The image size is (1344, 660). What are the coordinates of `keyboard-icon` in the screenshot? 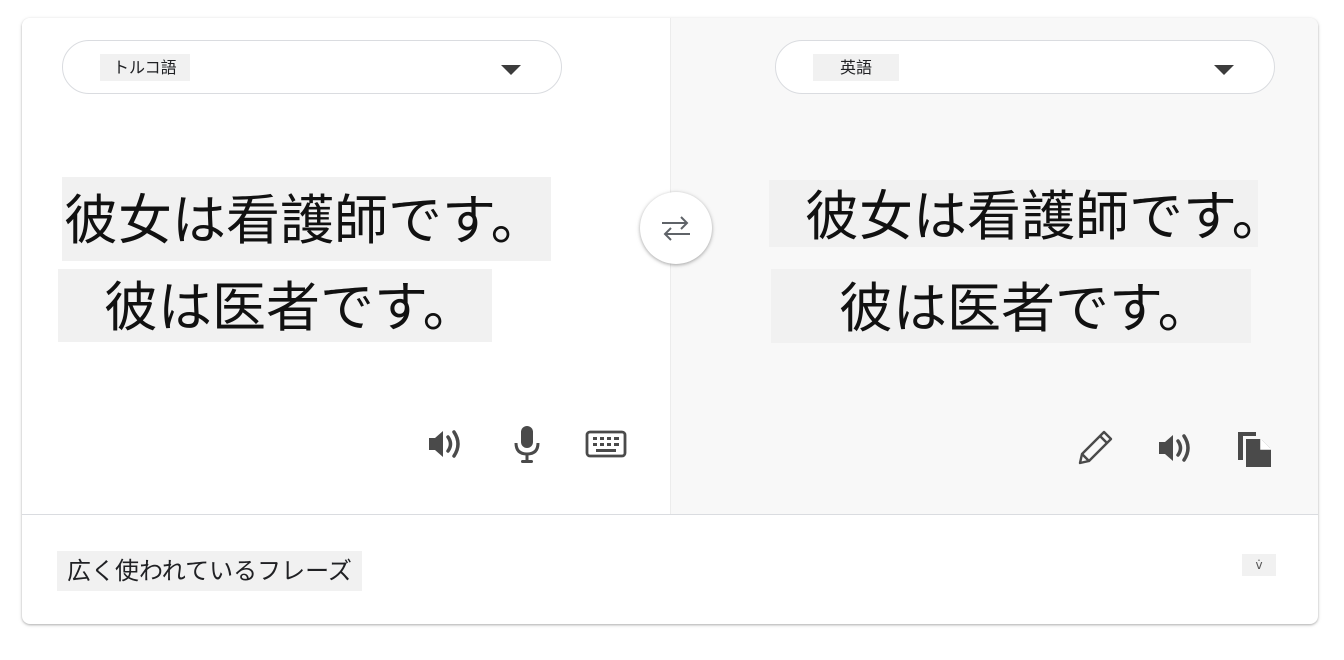 It's located at (606, 444).